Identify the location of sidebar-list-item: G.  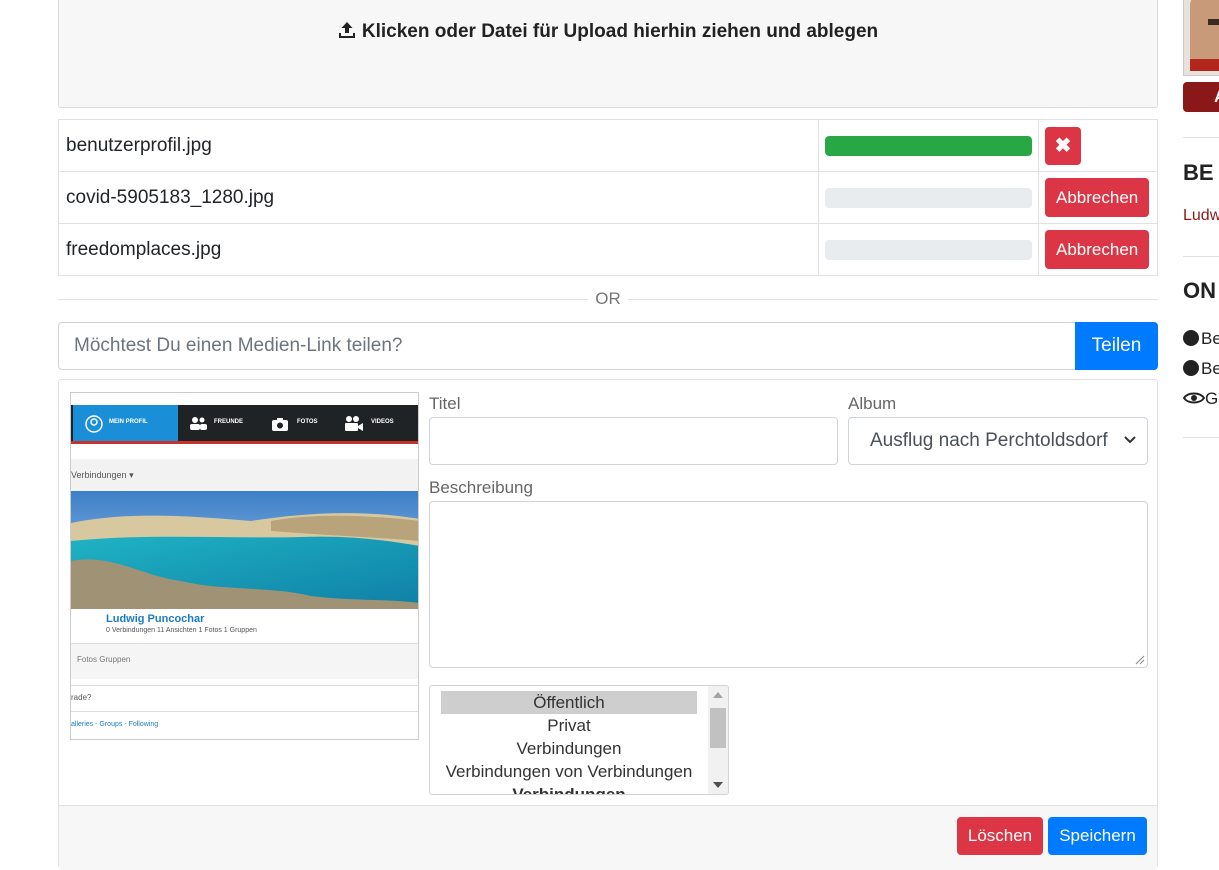
(1200, 399).